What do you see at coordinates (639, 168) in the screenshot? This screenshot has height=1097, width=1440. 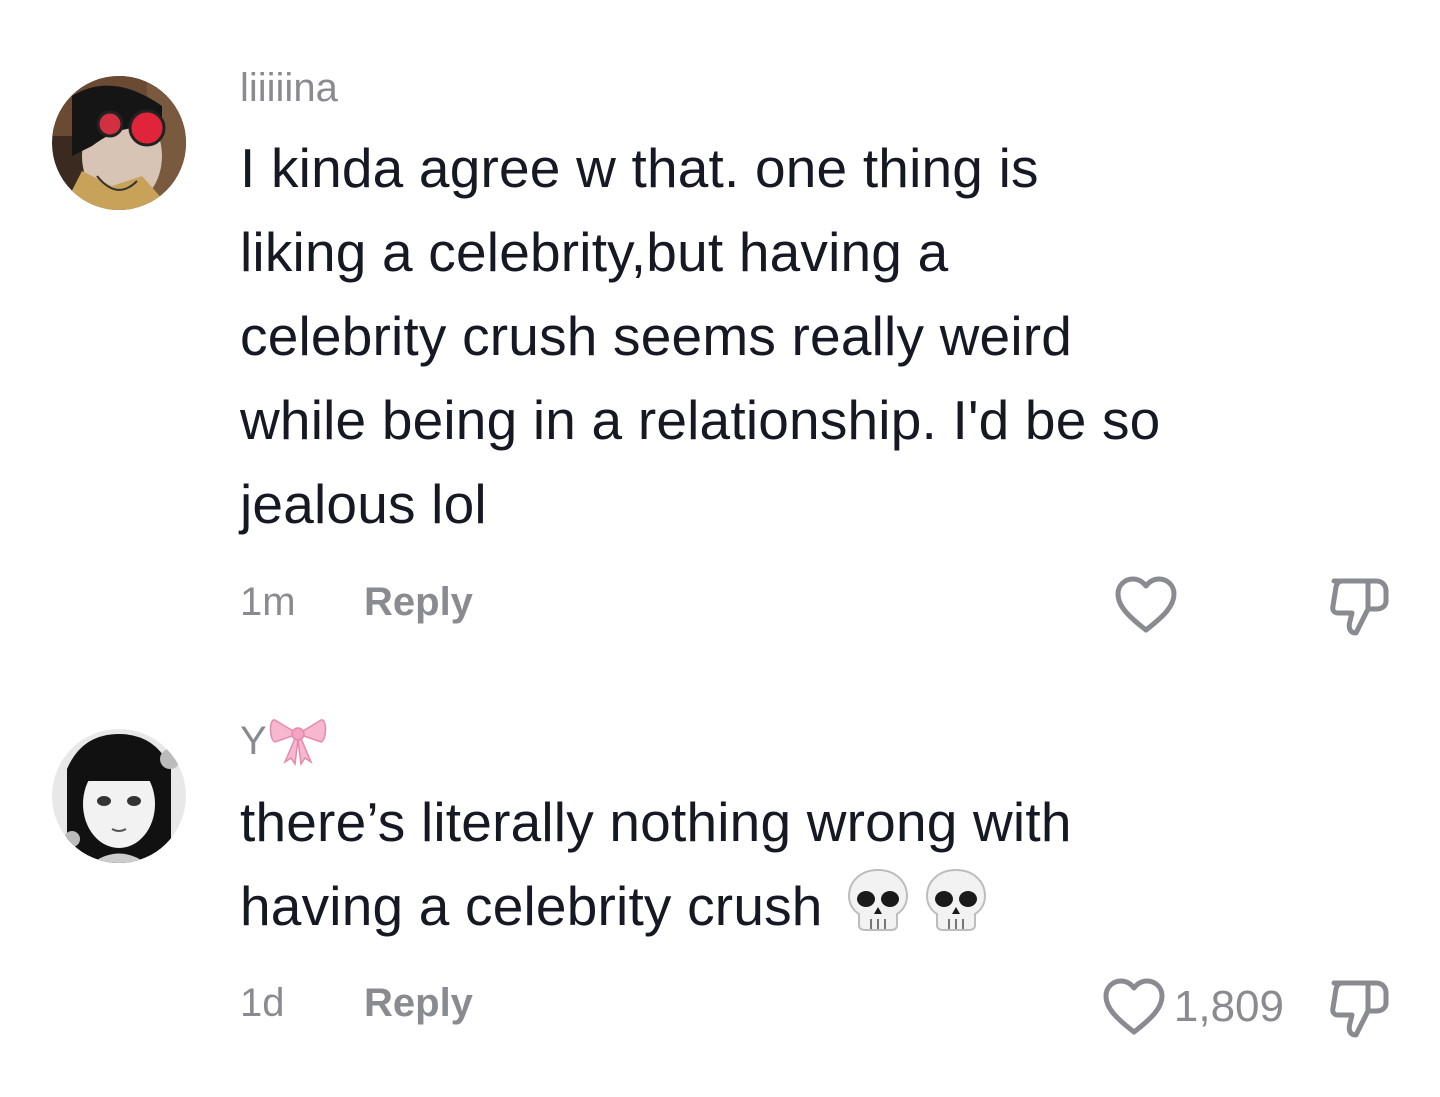 I see `comment-text-line: I kinda agree w that. one thing is` at bounding box center [639, 168].